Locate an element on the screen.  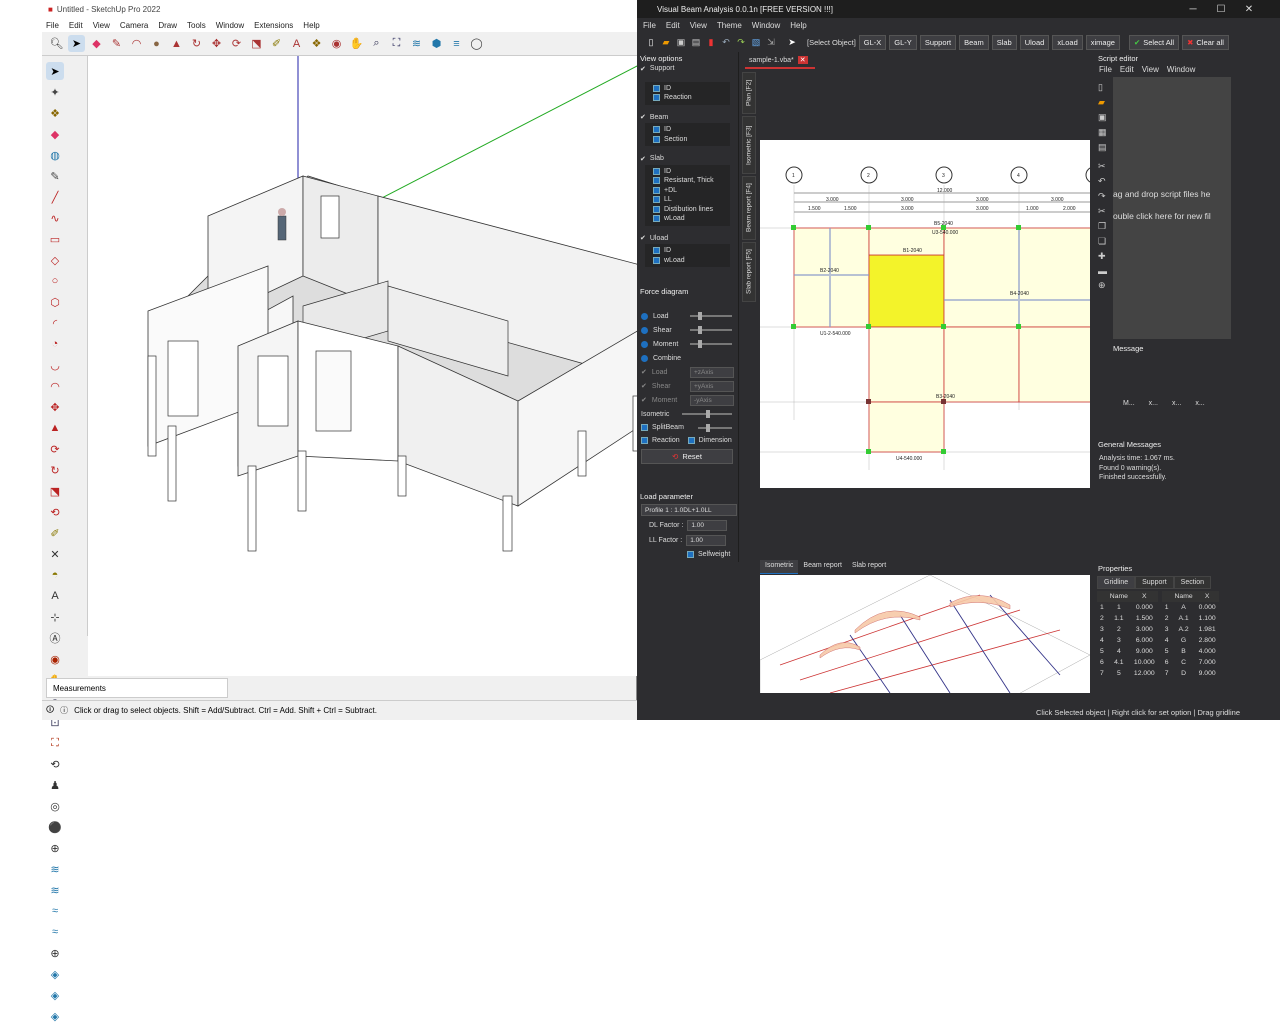
se-open-icon: ▰ is located at coordinates (1104, 102).